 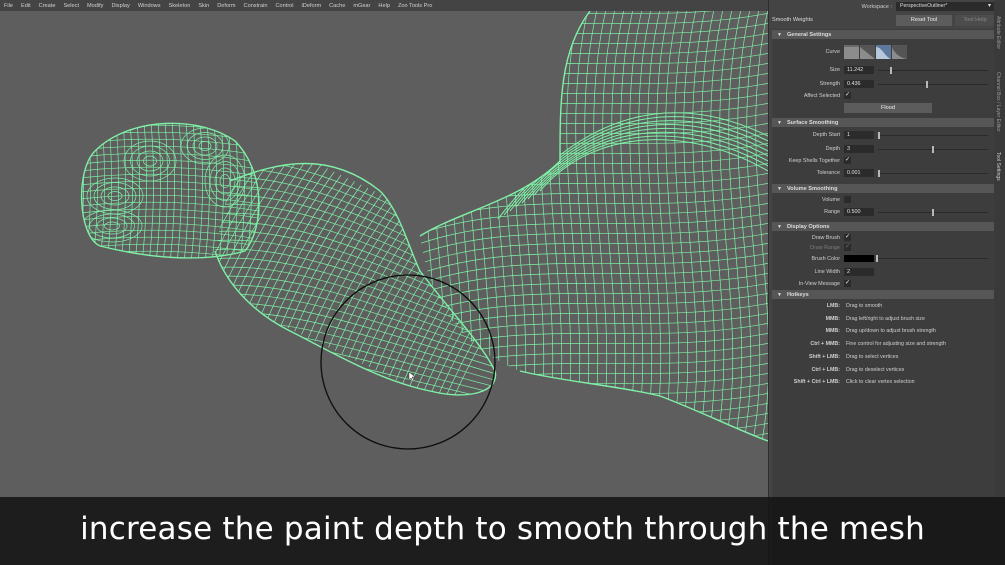 I want to click on menu-item-deform: Deform, so click(x=226, y=6).